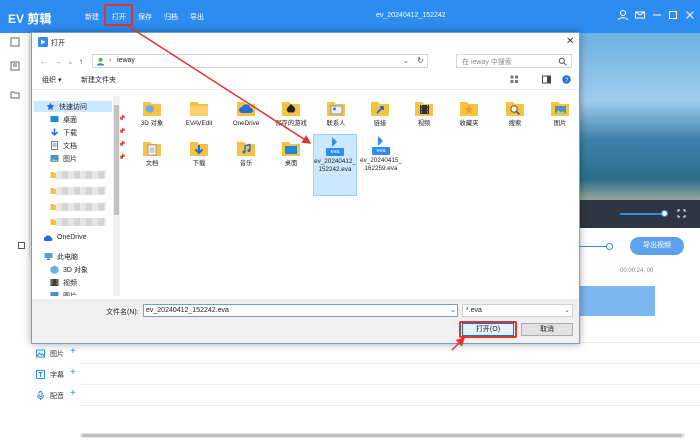  Describe the element at coordinates (336, 123) in the screenshot. I see `file-name: 联系人` at that location.